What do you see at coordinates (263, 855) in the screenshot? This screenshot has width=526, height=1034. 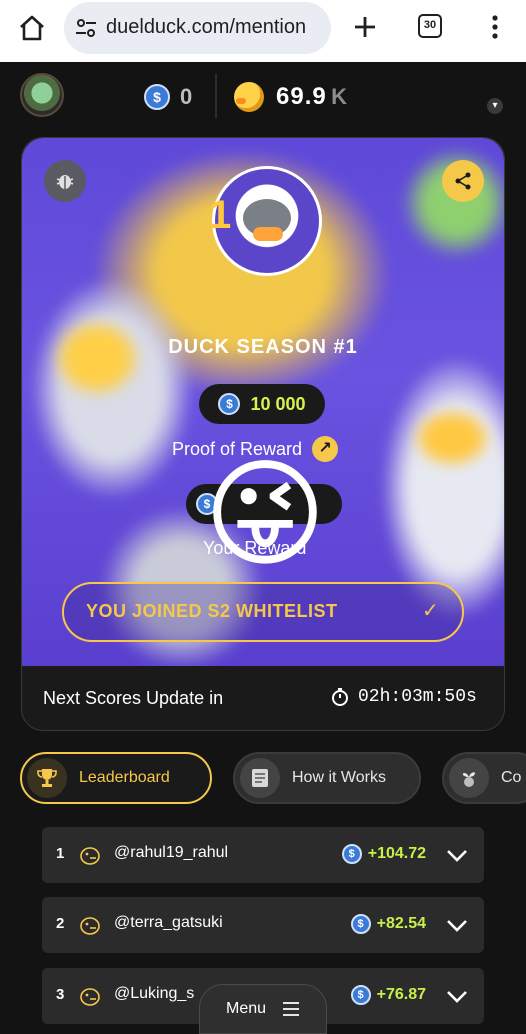 I see `leaderboard-row: 1 @rahul19_rahul $ +104.72` at bounding box center [263, 855].